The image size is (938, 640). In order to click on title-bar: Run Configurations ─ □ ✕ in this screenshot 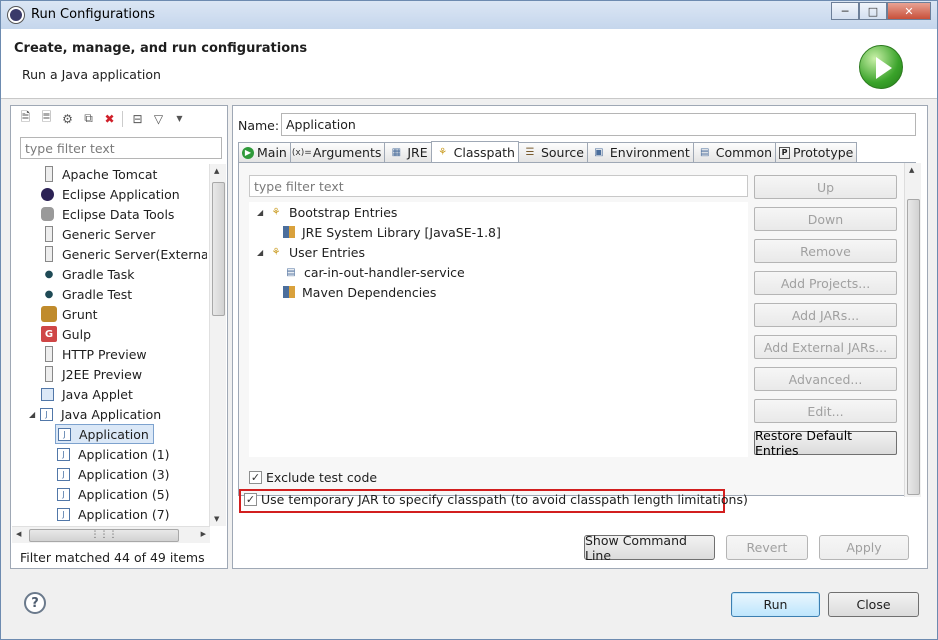, I will do `click(469, 15)`.